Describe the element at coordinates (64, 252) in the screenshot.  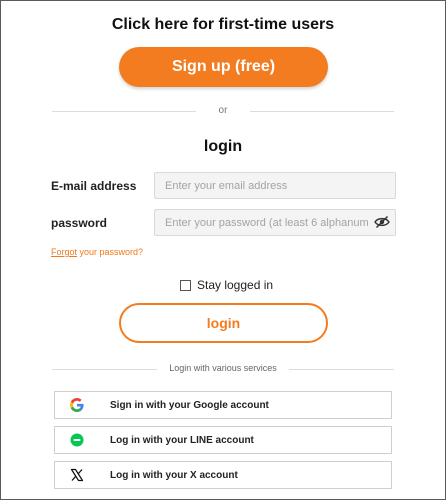
I see `forgot-link: Forgot` at that location.